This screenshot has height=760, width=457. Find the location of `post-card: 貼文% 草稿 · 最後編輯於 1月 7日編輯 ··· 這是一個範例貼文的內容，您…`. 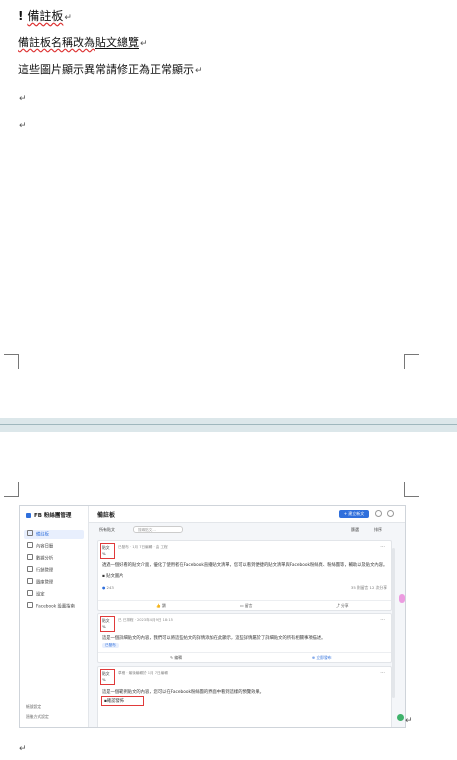

post-card: 貼文% 草稿 · 最後編輯於 1月 7日編輯 ··· 這是一個範例貼文的內容，您… is located at coordinates (244, 696).